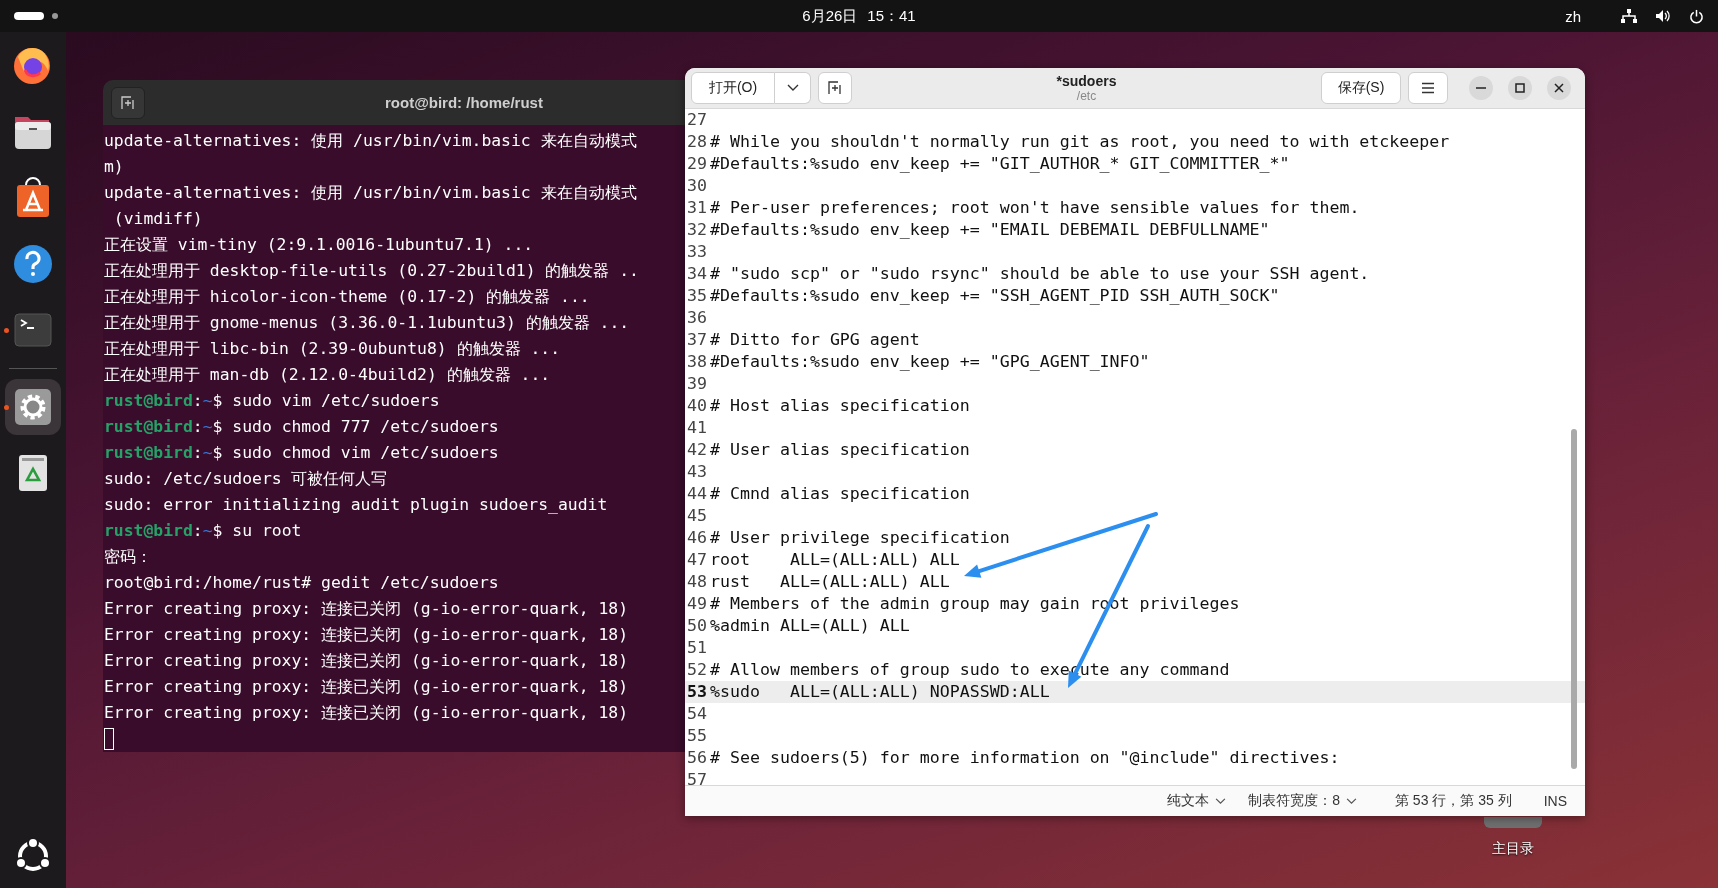 This screenshot has width=1718, height=888. Describe the element at coordinates (697, 252) in the screenshot. I see `line-number: 33` at that location.